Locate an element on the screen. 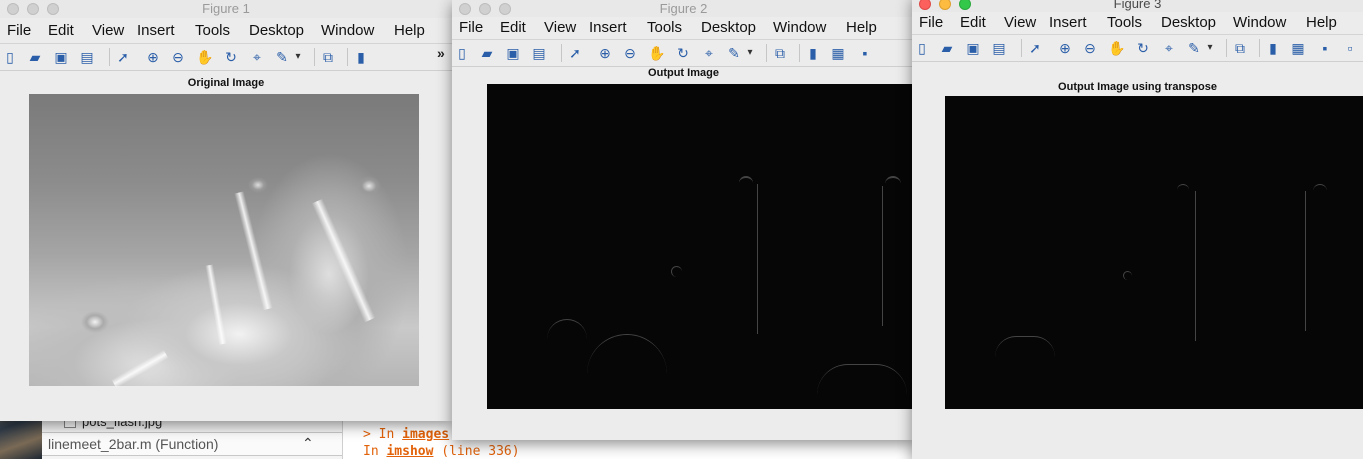 This screenshot has height=459, width=1363. link-images: images is located at coordinates (425, 434).